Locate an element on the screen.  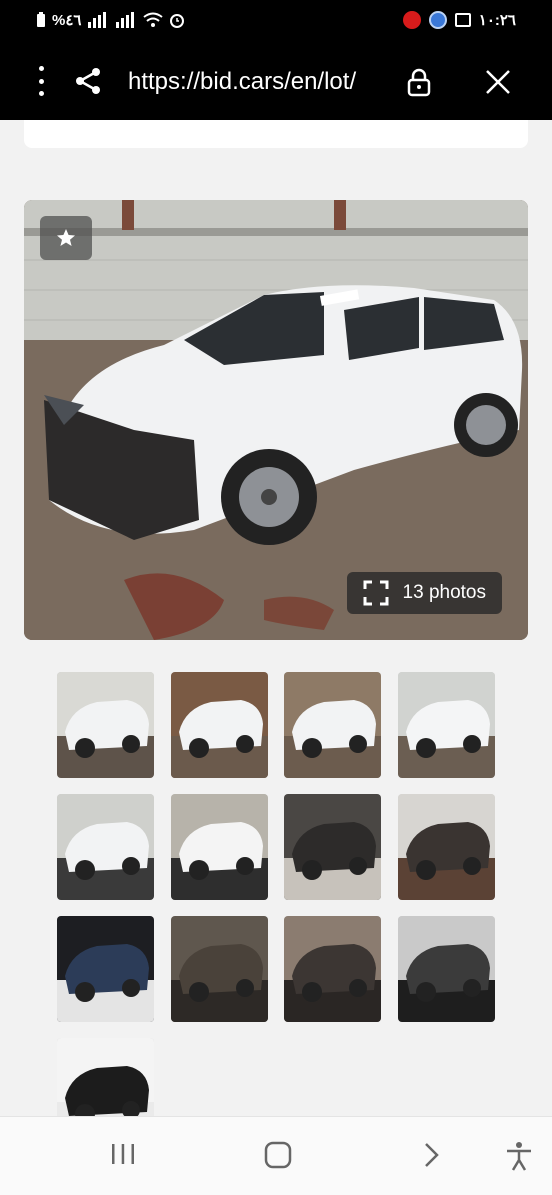
clock: ١٠:٢٦ is located at coordinates (497, 20).